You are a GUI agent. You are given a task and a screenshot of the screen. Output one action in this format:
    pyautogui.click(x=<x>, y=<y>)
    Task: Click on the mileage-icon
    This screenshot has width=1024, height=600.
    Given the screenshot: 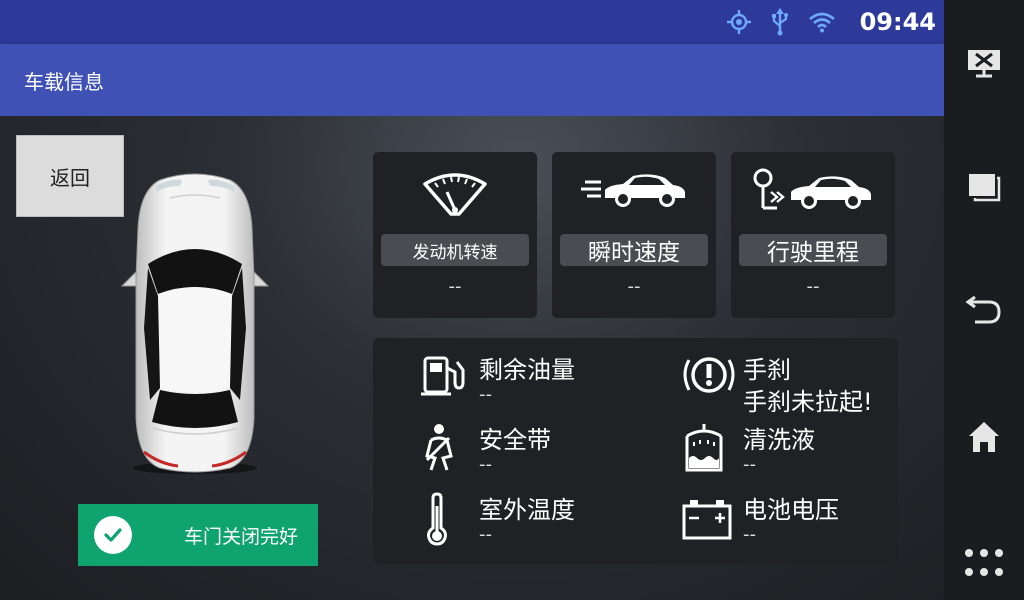 What is the action you would take?
    pyautogui.click(x=812, y=189)
    